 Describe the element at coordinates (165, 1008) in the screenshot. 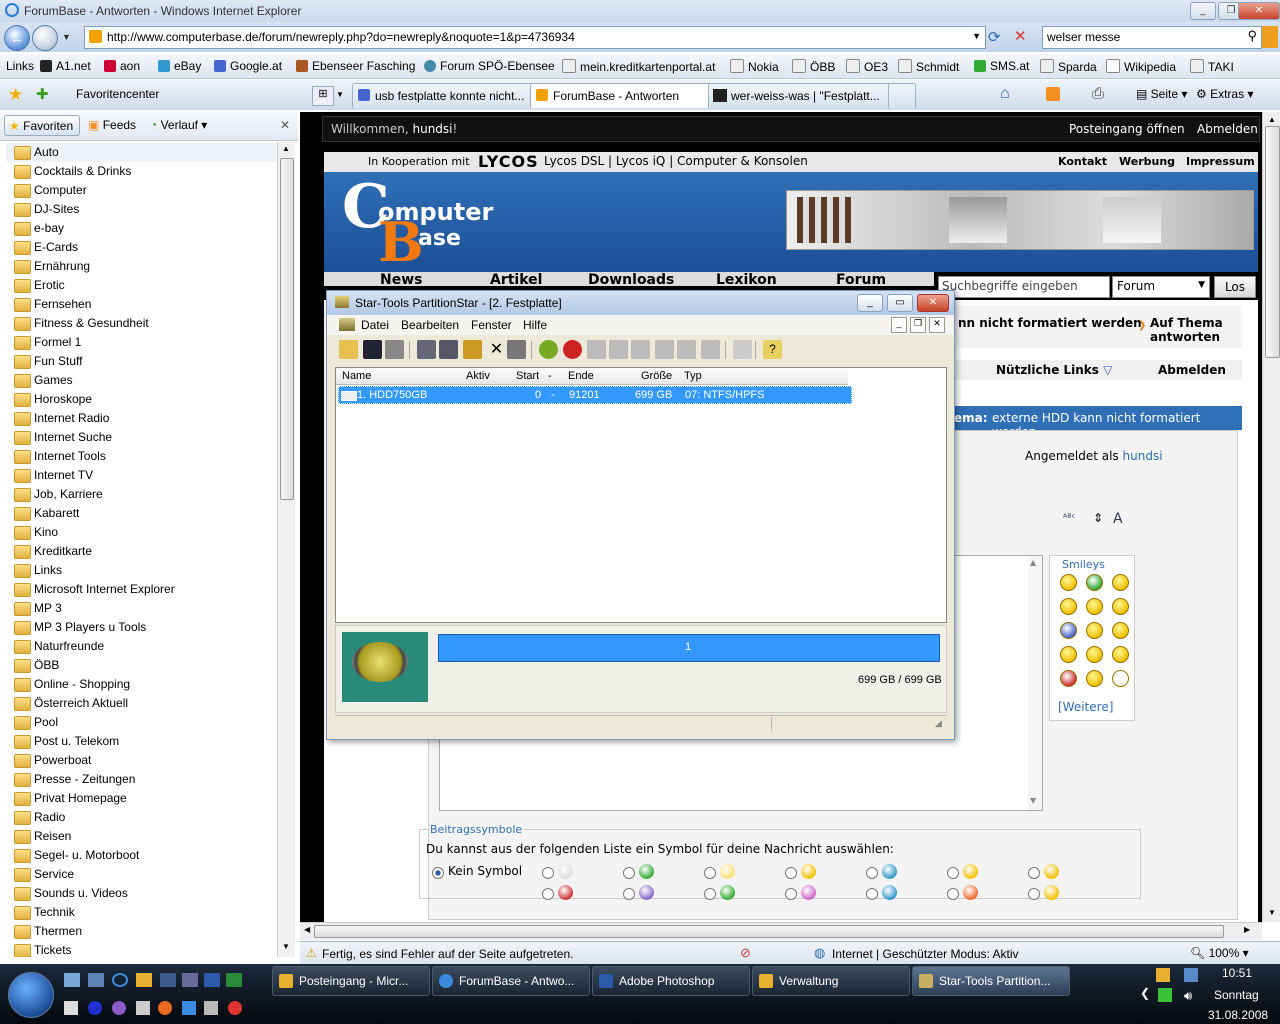

I see `quicklaunch-firefox-icon` at that location.